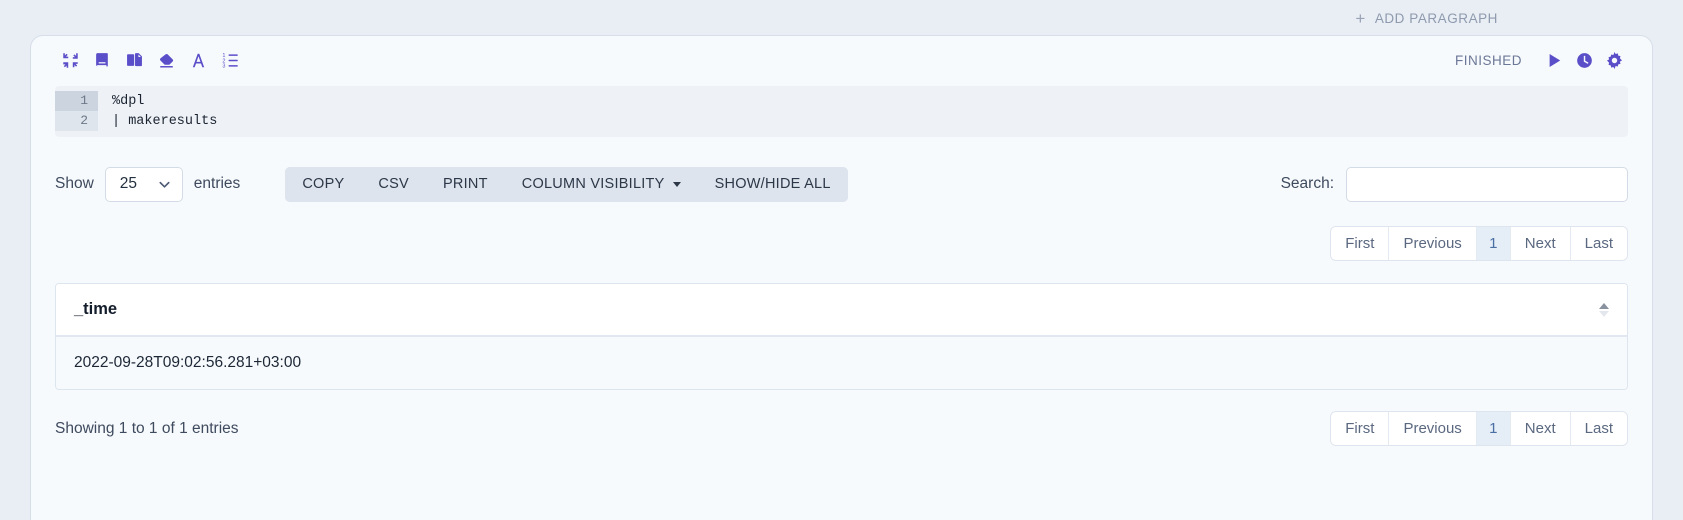 This screenshot has height=520, width=1683. Describe the element at coordinates (1604, 313) in the screenshot. I see `sort-descending-icon` at that location.